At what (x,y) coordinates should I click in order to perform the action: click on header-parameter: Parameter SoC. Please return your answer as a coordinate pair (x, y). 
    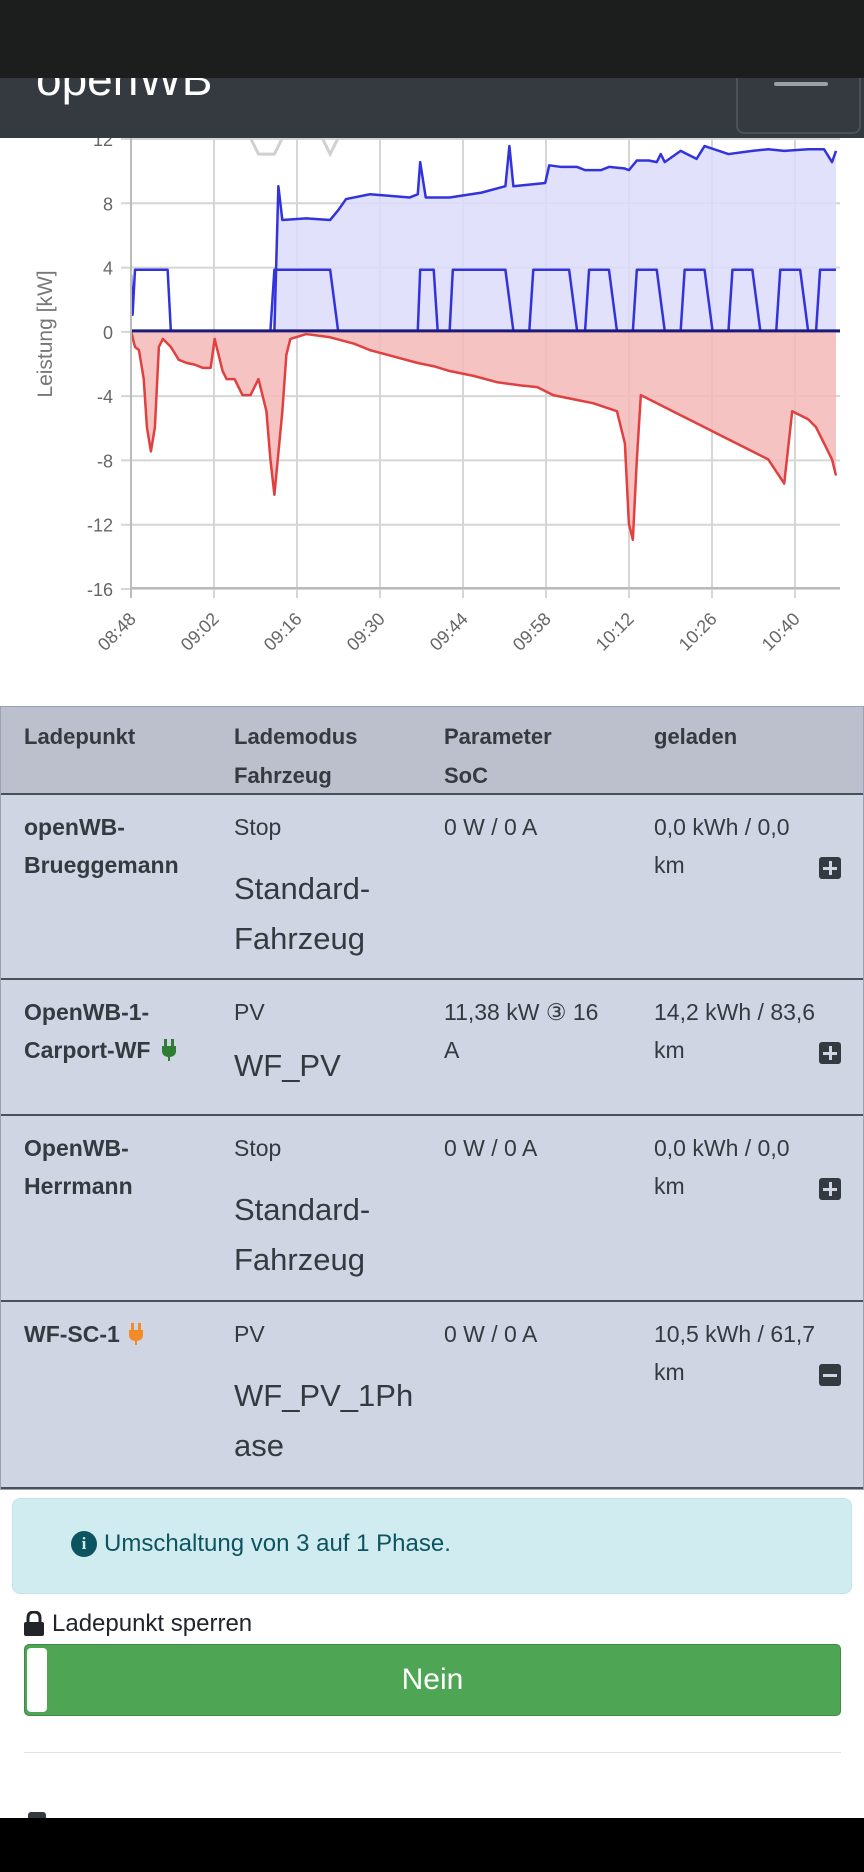
    Looking at the image, I should click on (498, 756).